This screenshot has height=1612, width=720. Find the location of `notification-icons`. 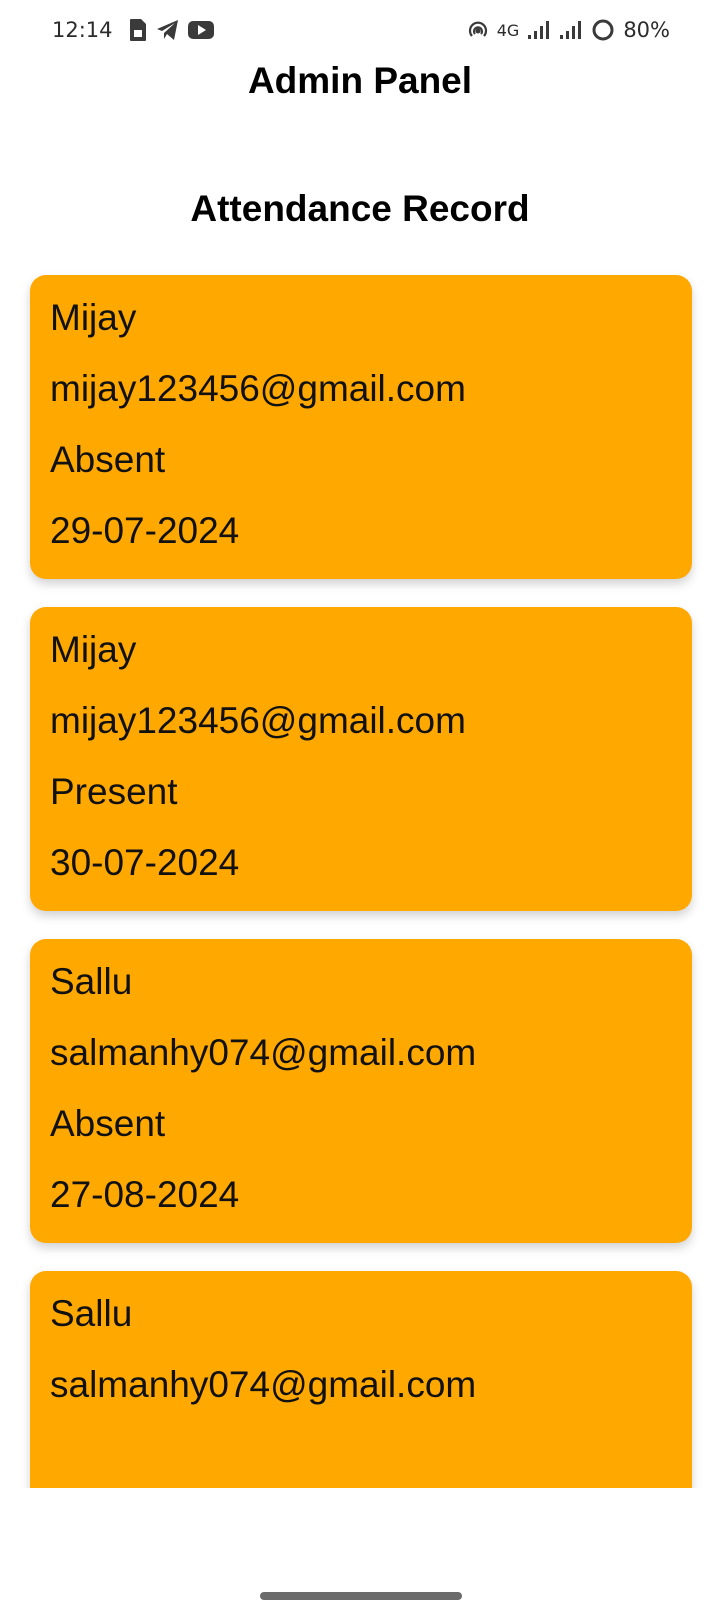

notification-icons is located at coordinates (171, 30).